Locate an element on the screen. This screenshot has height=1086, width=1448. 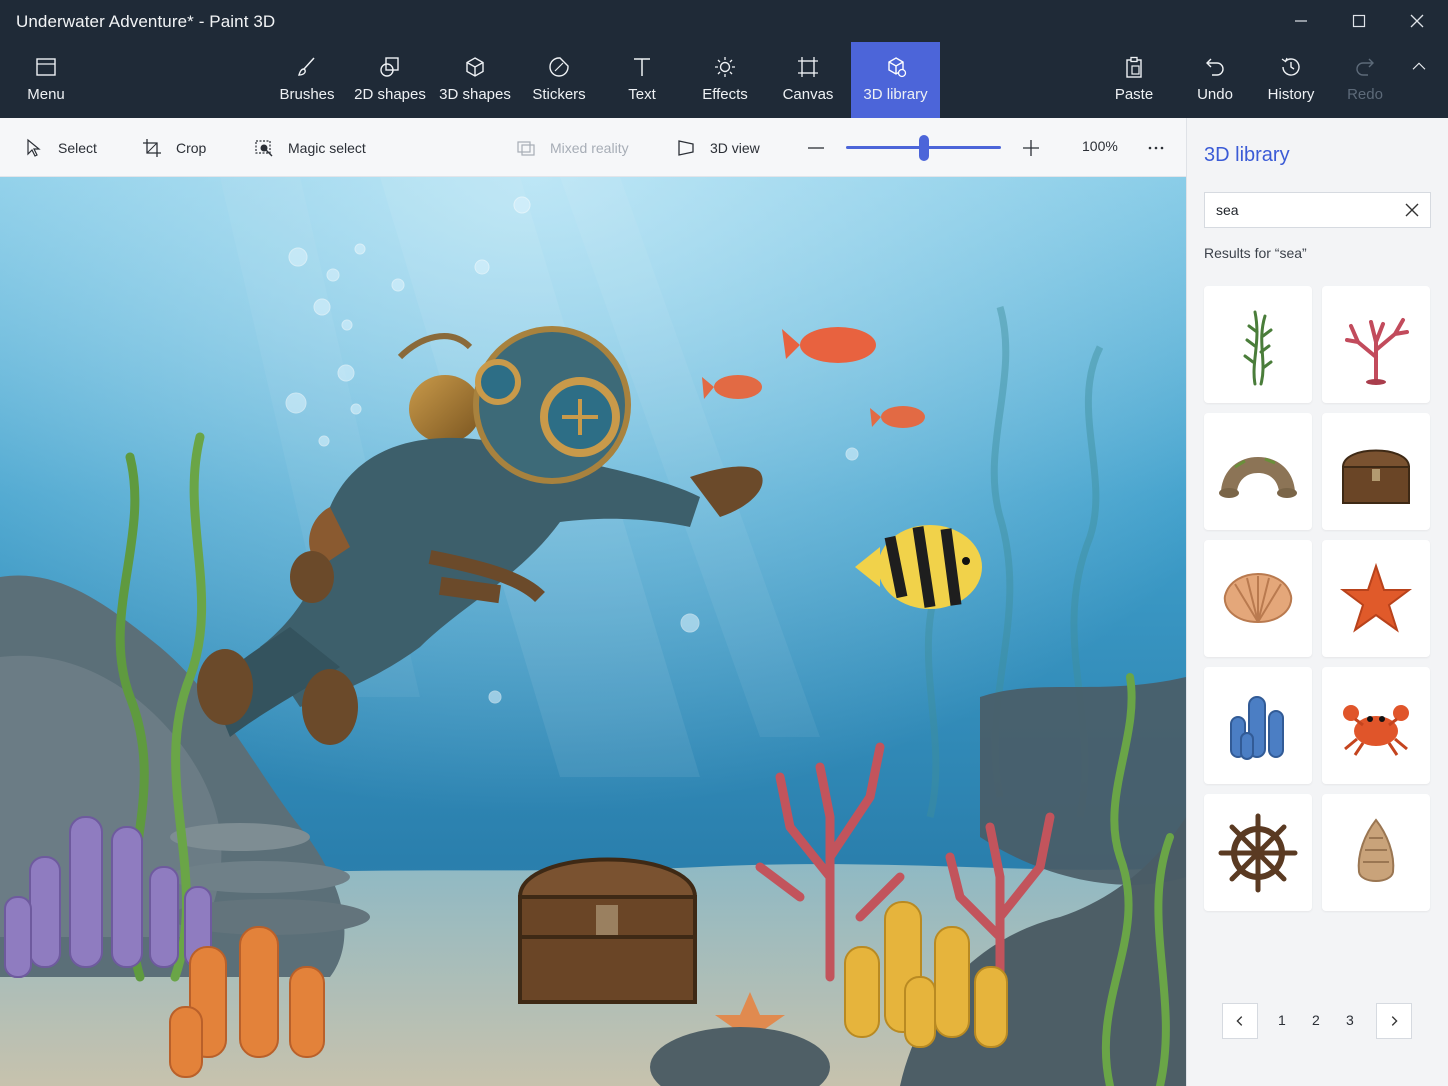
3d-shapes-button: 3D shapes is located at coordinates (475, 80).